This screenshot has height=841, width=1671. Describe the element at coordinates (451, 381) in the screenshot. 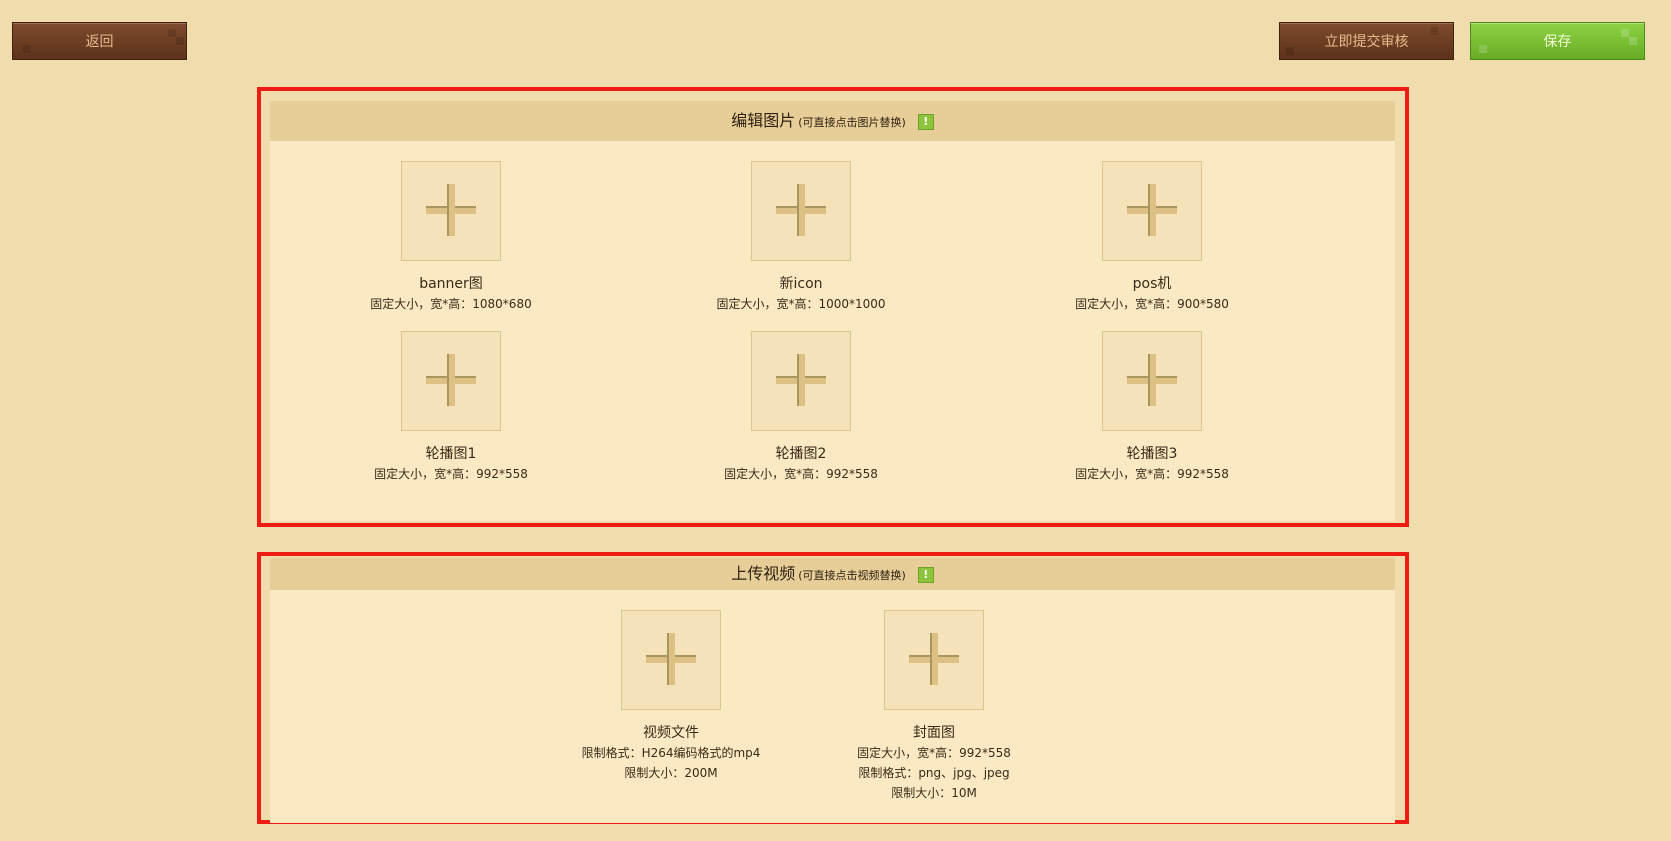

I see `upload-carousel-1-button` at that location.